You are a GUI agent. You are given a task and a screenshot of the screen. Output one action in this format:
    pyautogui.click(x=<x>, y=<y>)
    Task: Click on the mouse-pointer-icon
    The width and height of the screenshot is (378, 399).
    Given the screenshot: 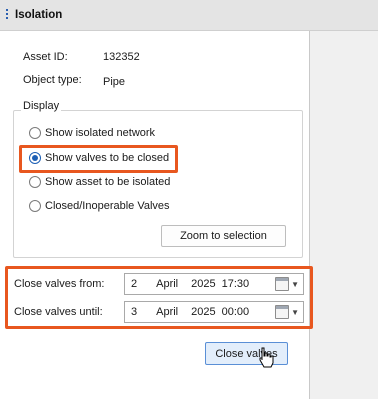 What is the action you would take?
    pyautogui.click(x=266, y=359)
    